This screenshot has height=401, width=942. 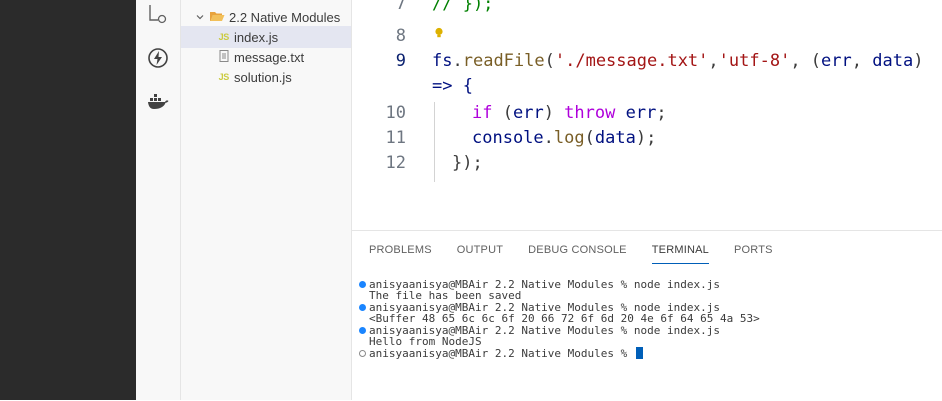 I want to click on activity-bar, so click(x=158, y=200).